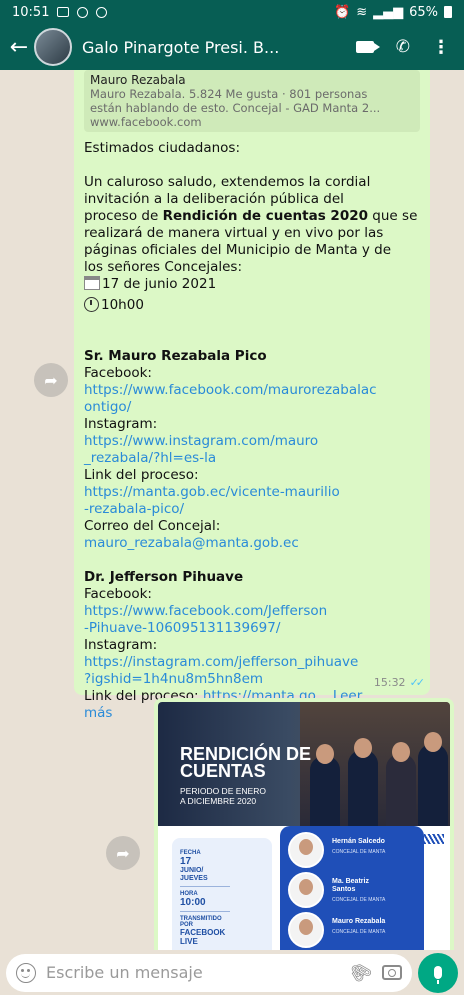 Image resolution: width=464 pixels, height=995 pixels. What do you see at coordinates (252, 679) in the screenshot?
I see `p2-instagram-link-2: ?igshid=1h4nu8m5hn8em` at bounding box center [252, 679].